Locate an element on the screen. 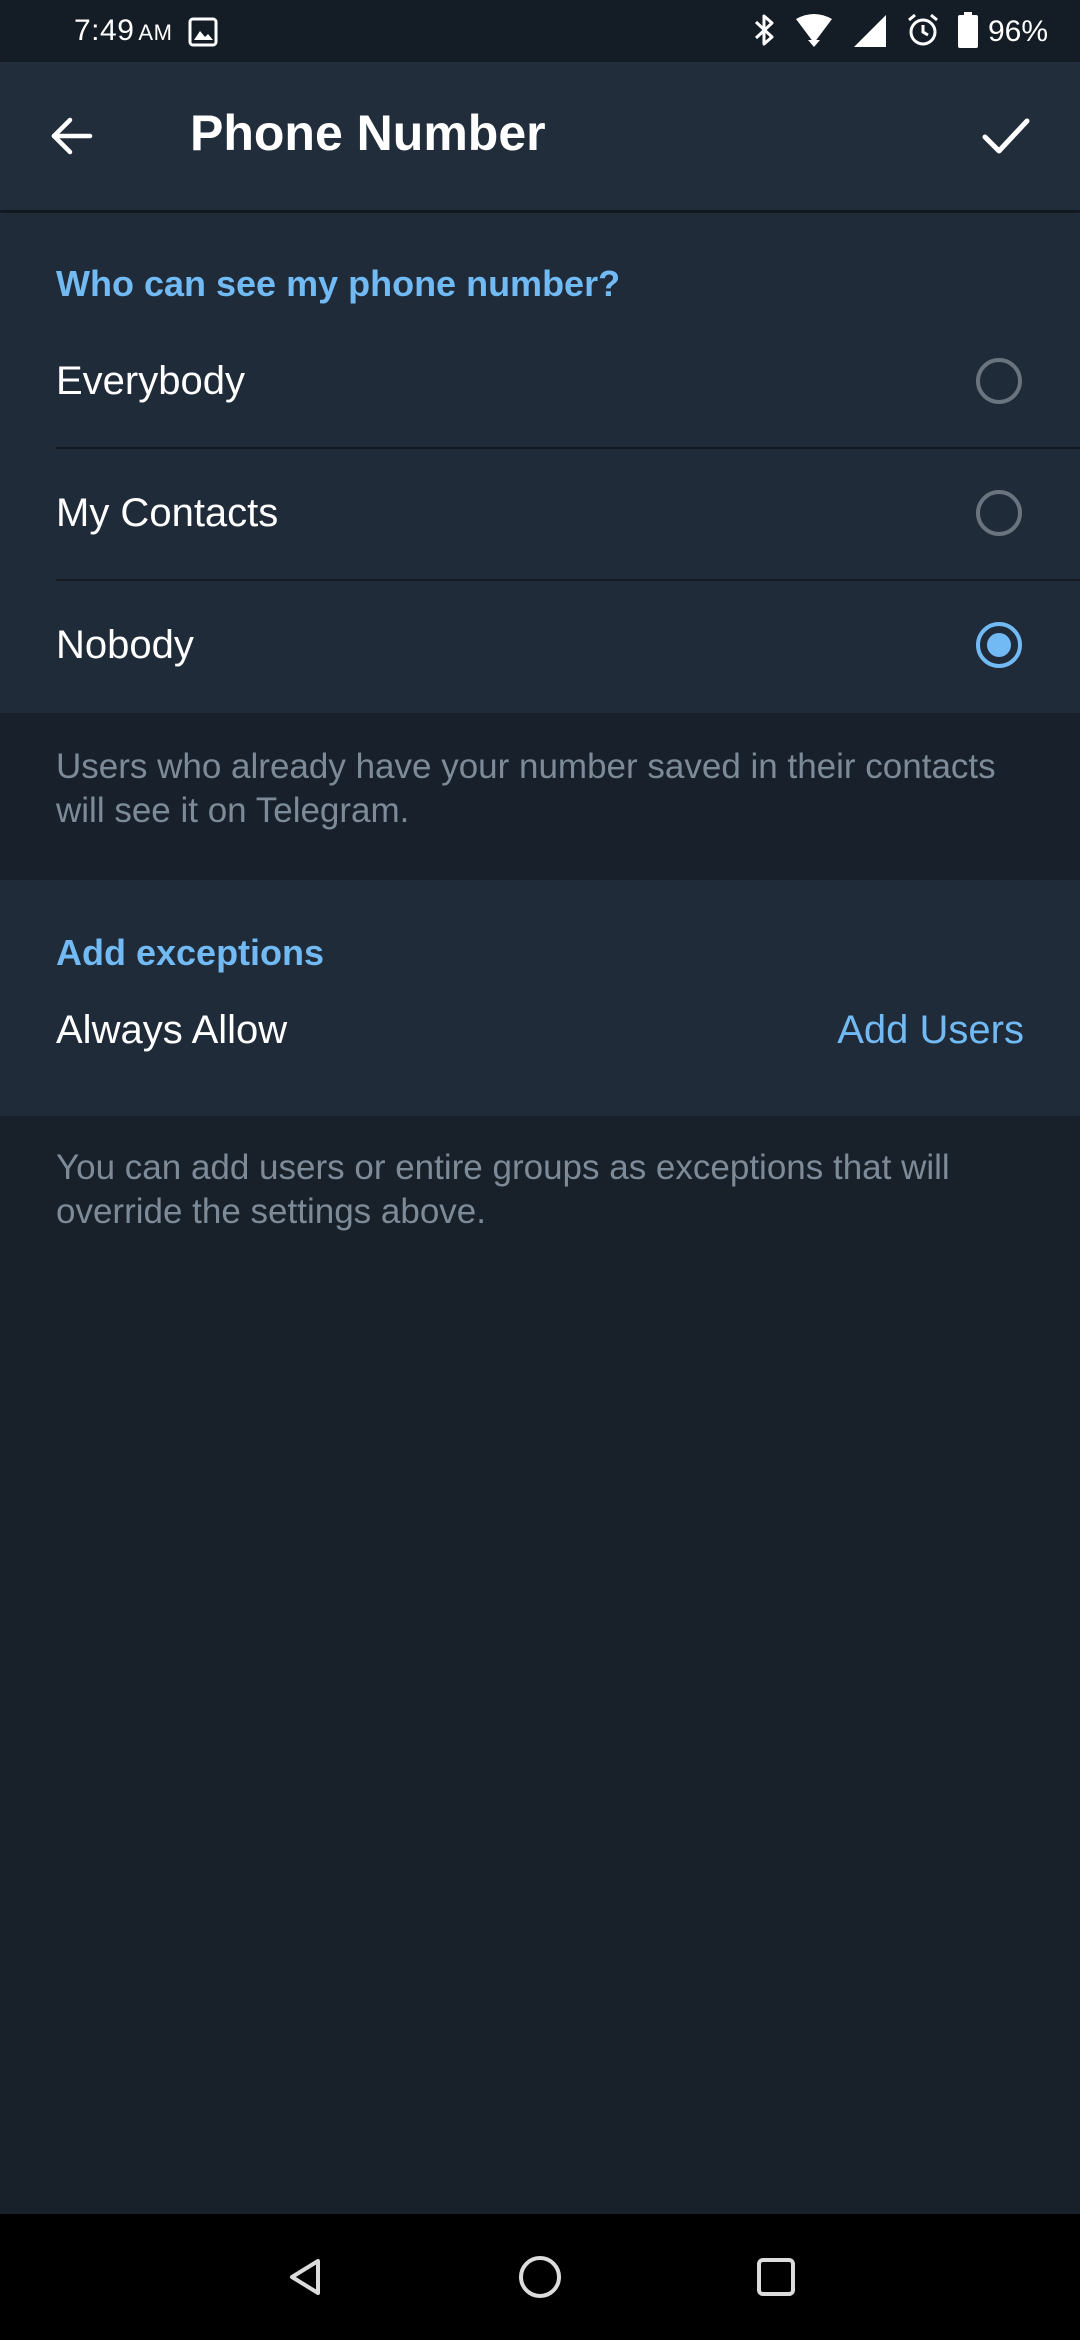 Image resolution: width=1080 pixels, height=2340 pixels. alarm-icon is located at coordinates (923, 32).